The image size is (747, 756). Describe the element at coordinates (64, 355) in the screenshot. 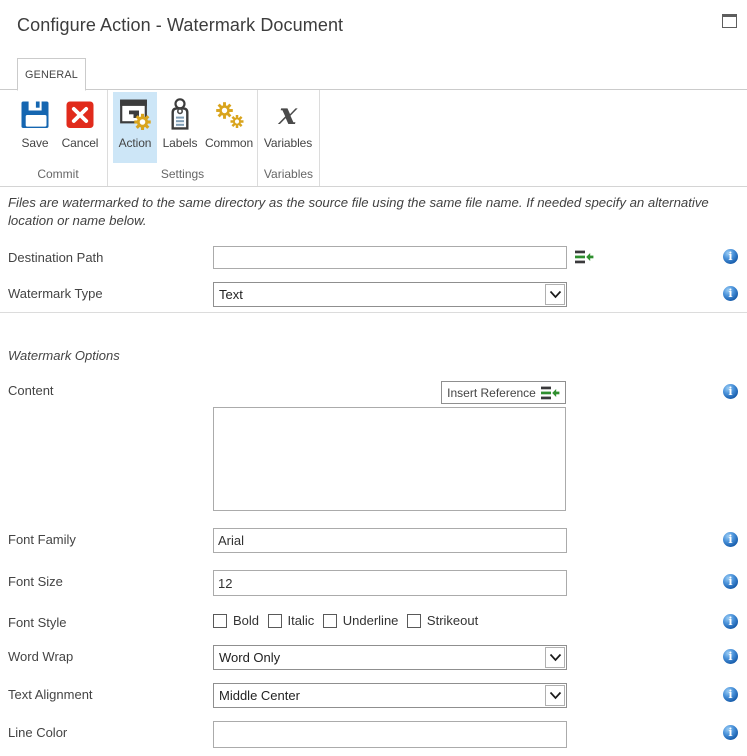

I see `watermark-options-heading: Watermark Options` at that location.